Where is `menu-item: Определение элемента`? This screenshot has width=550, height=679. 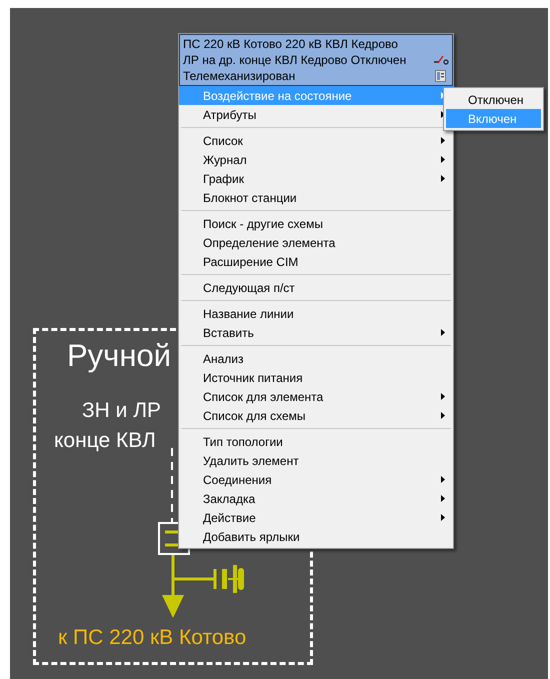
menu-item: Определение элемента is located at coordinates (316, 242).